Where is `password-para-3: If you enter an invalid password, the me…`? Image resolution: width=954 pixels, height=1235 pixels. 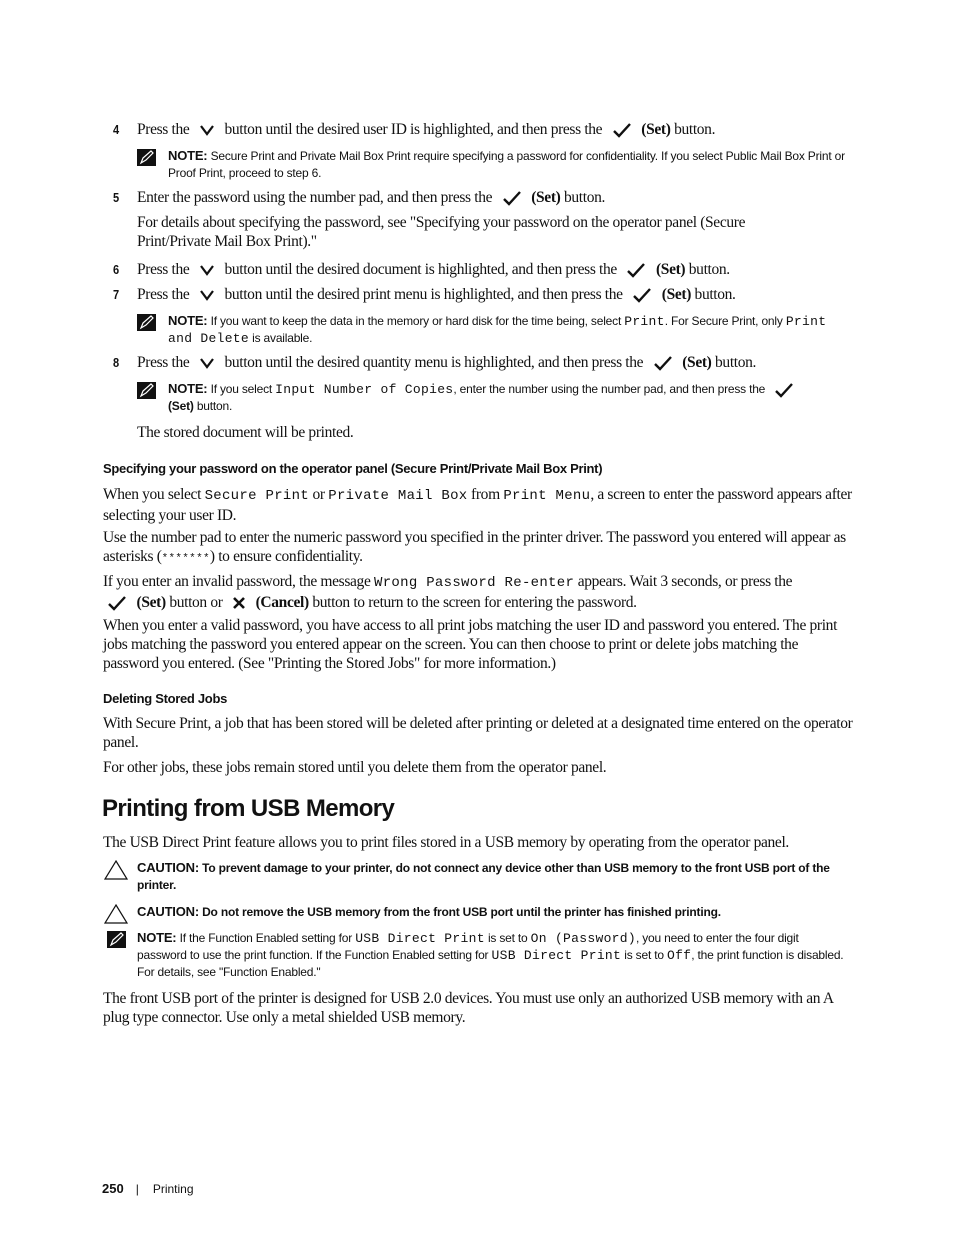
password-para-3: If you enter an invalid password, the me… is located at coordinates (448, 592).